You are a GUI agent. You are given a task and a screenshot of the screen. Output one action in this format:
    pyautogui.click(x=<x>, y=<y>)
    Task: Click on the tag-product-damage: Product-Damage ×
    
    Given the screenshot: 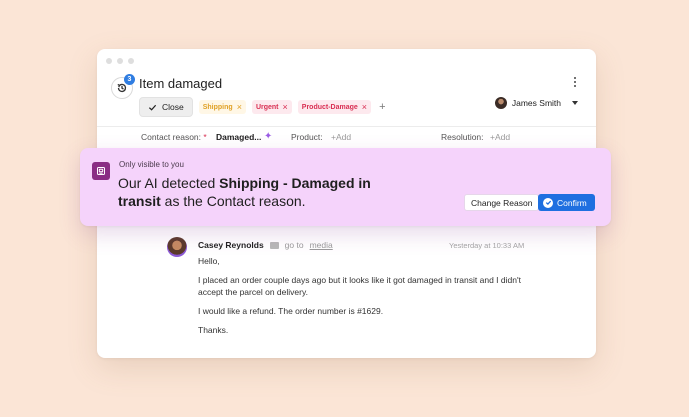 What is the action you would take?
    pyautogui.click(x=334, y=107)
    